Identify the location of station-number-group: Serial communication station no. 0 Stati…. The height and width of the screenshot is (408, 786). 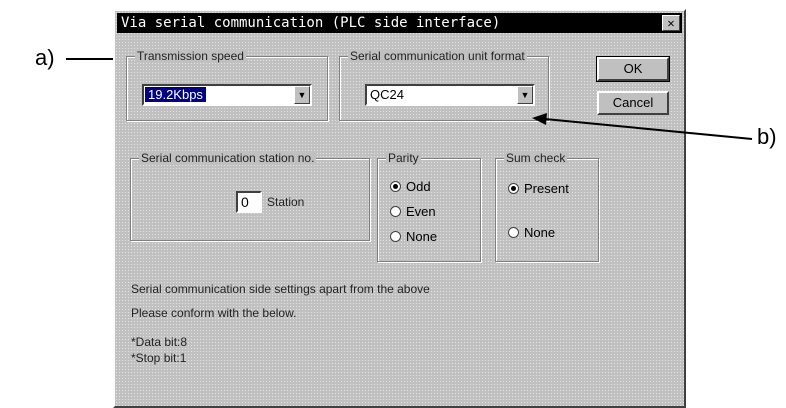
(250, 196).